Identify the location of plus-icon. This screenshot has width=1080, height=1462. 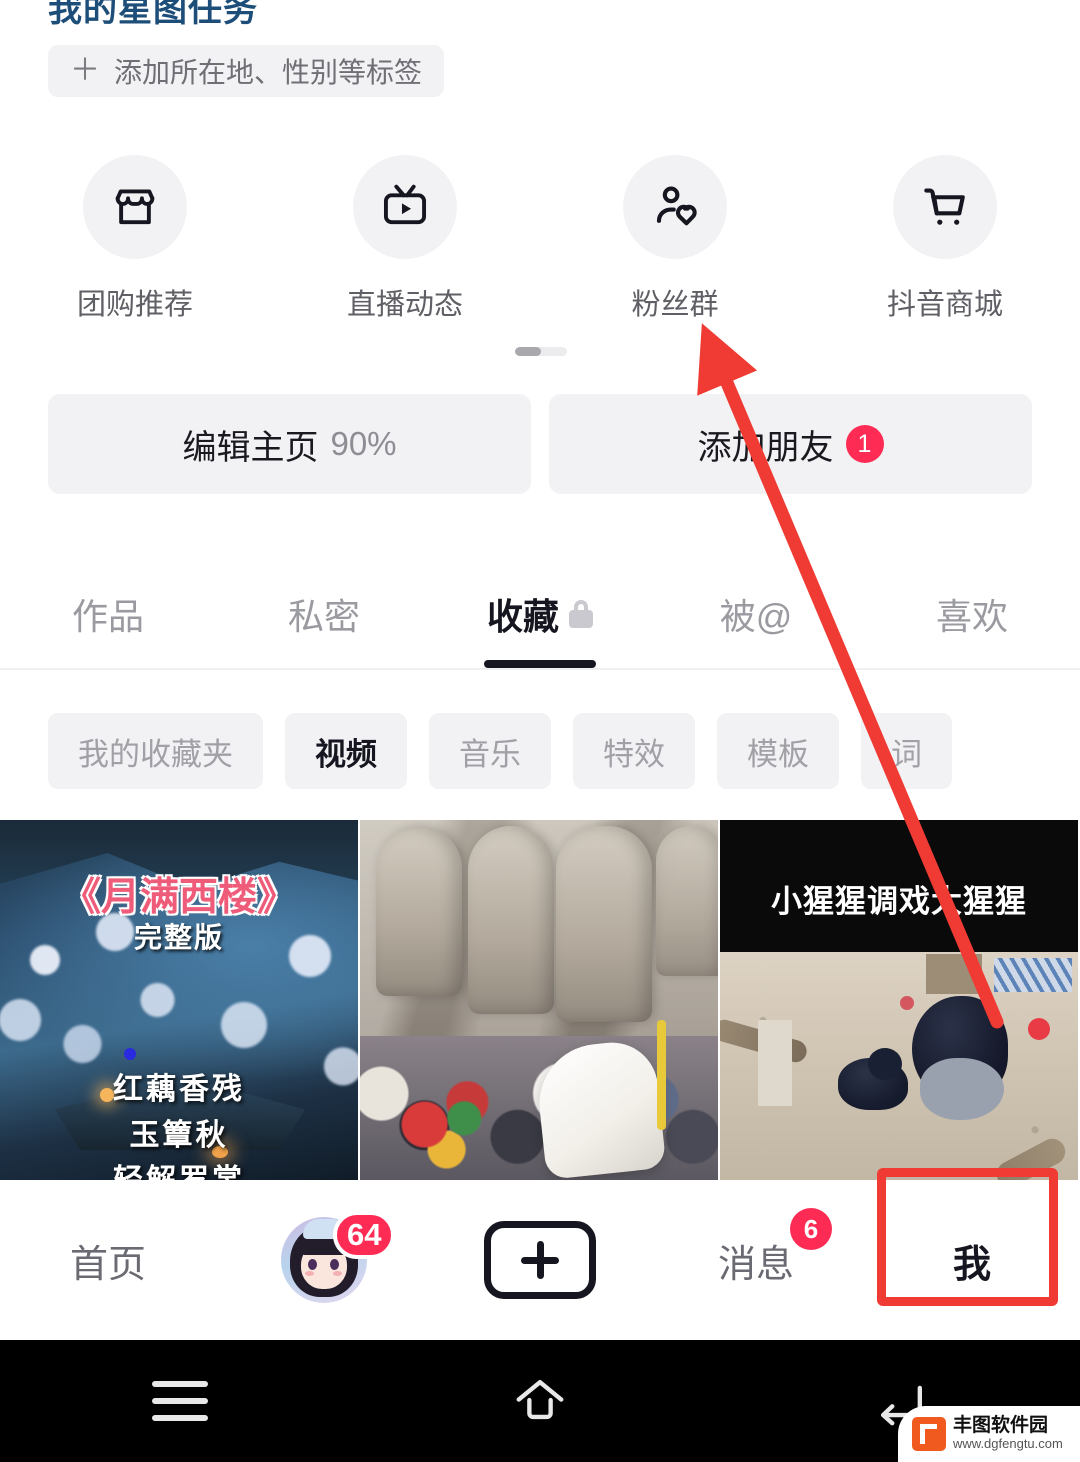
(540, 1260).